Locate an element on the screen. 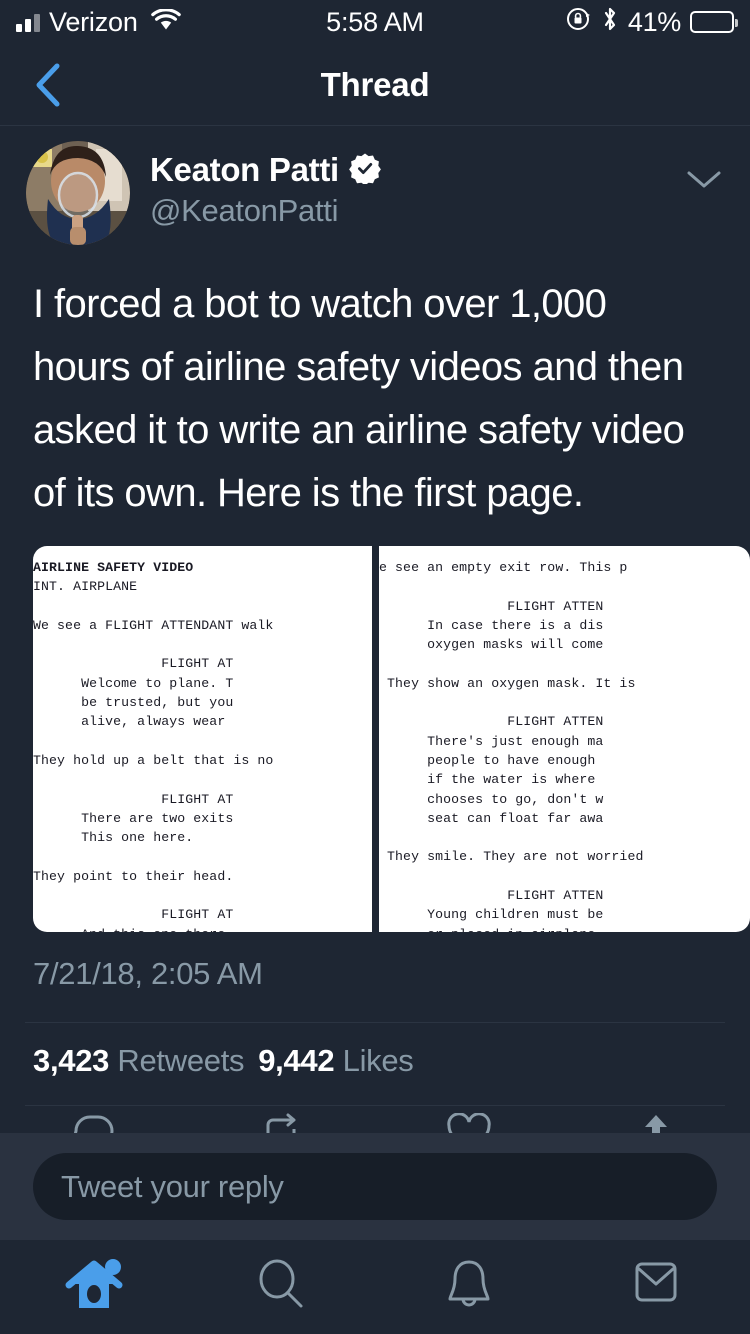 This screenshot has height=1334, width=750. rotation-lock-icon is located at coordinates (579, 22).